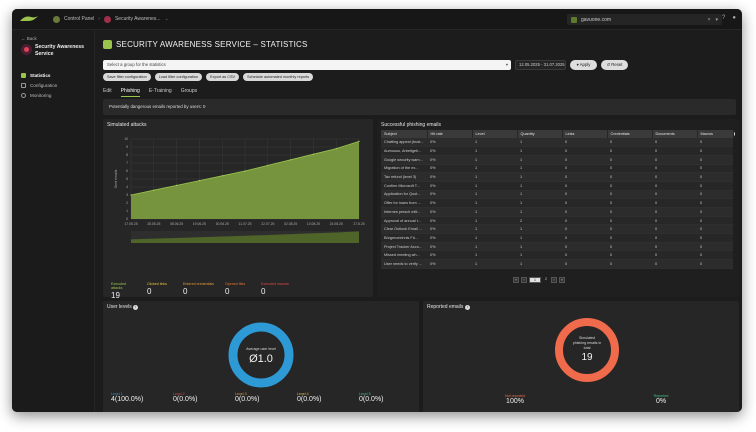 Image resolution: width=756 pixels, height=432 pixels. Describe the element at coordinates (734, 18) in the screenshot. I see `user-icon: ●` at that location.